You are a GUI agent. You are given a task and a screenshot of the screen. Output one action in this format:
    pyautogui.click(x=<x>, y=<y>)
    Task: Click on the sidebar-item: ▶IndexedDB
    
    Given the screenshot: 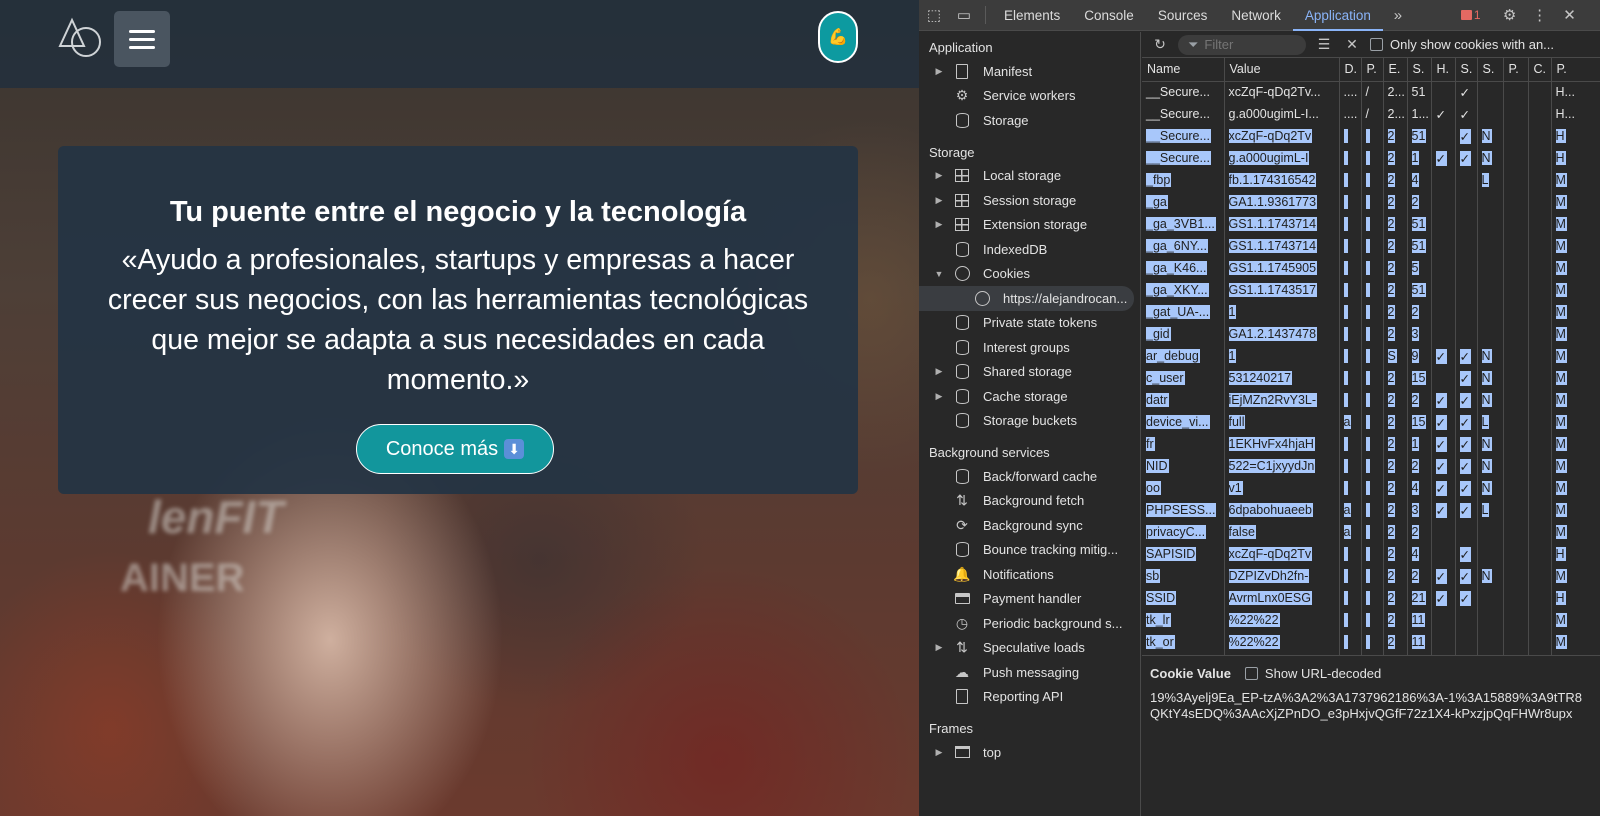 What is the action you would take?
    pyautogui.click(x=1029, y=249)
    